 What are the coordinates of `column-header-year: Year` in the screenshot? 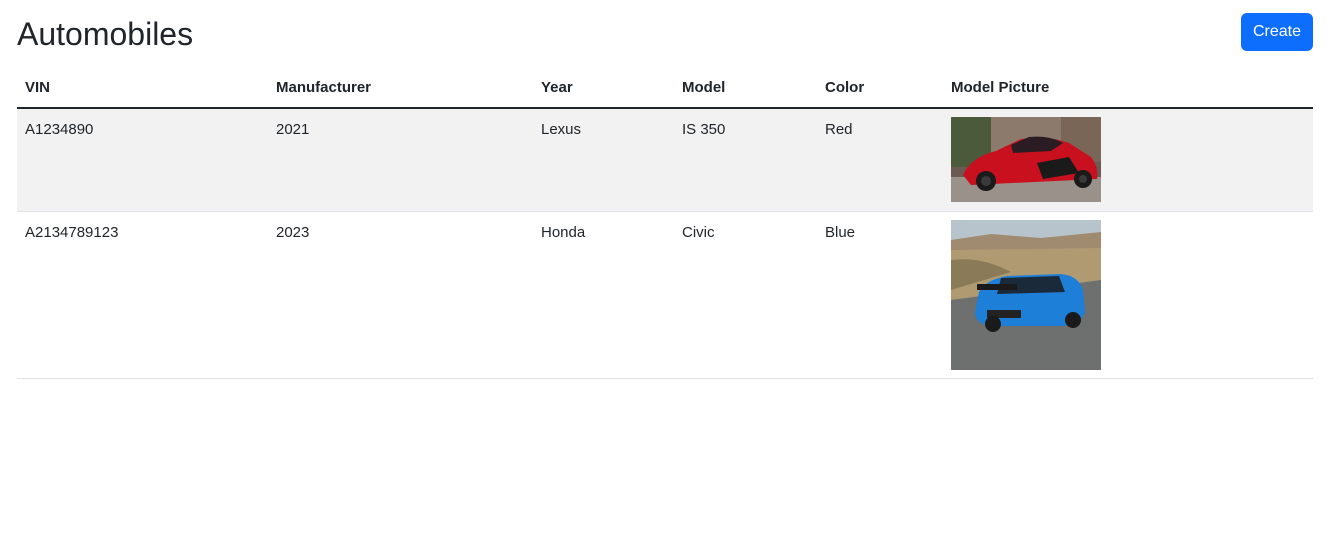 It's located at (603, 88).